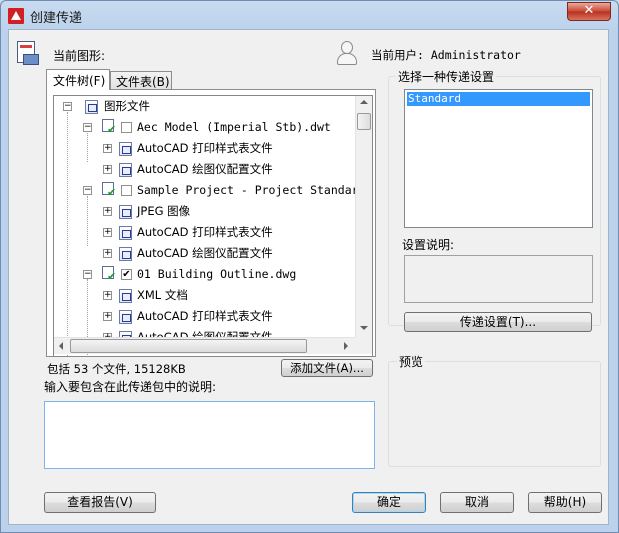  I want to click on scroll-up-icon, so click(364, 102).